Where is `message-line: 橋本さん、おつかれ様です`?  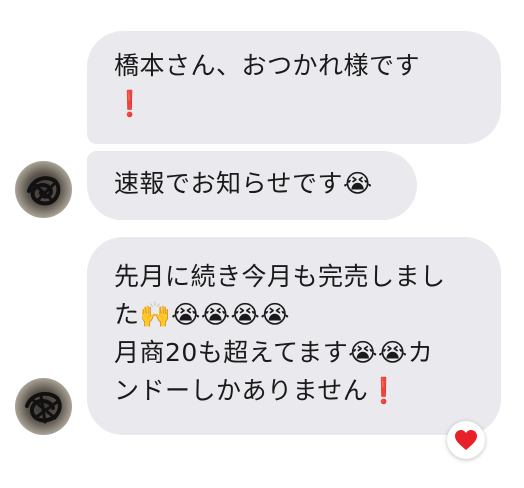 message-line: 橋本さん、おつかれ様です is located at coordinates (267, 65).